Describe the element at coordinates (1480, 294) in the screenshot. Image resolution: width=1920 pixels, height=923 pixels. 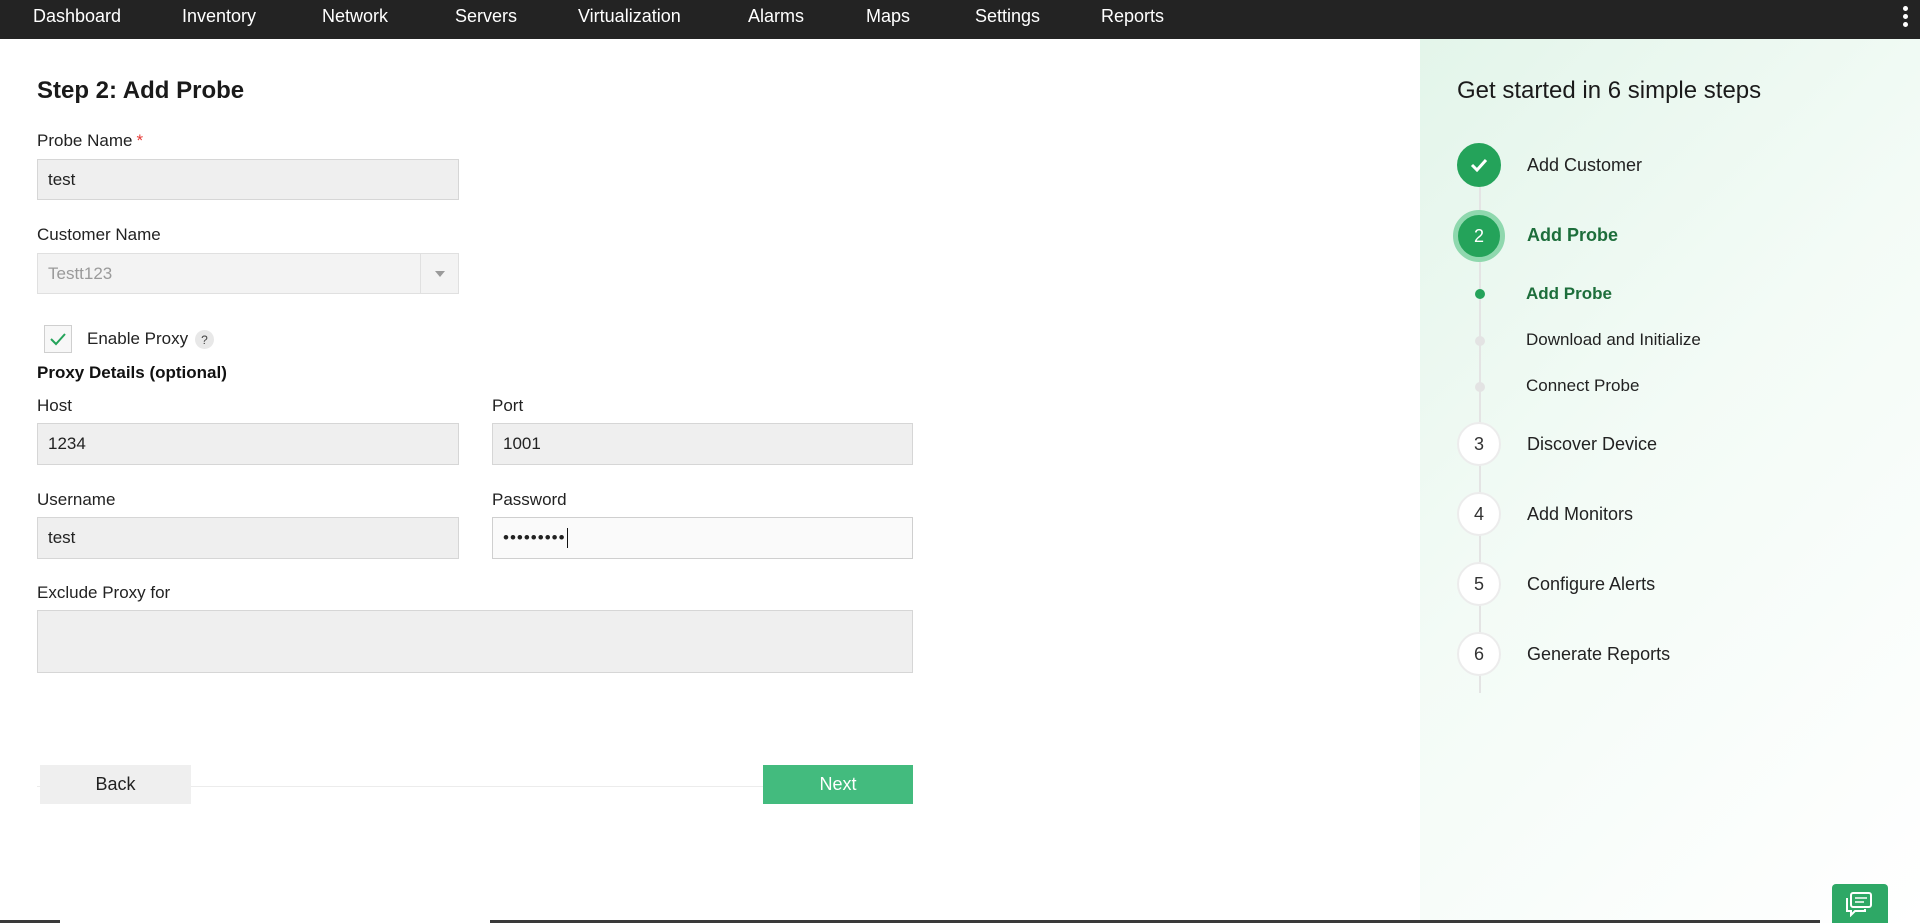
I see `substep-dot-active` at that location.